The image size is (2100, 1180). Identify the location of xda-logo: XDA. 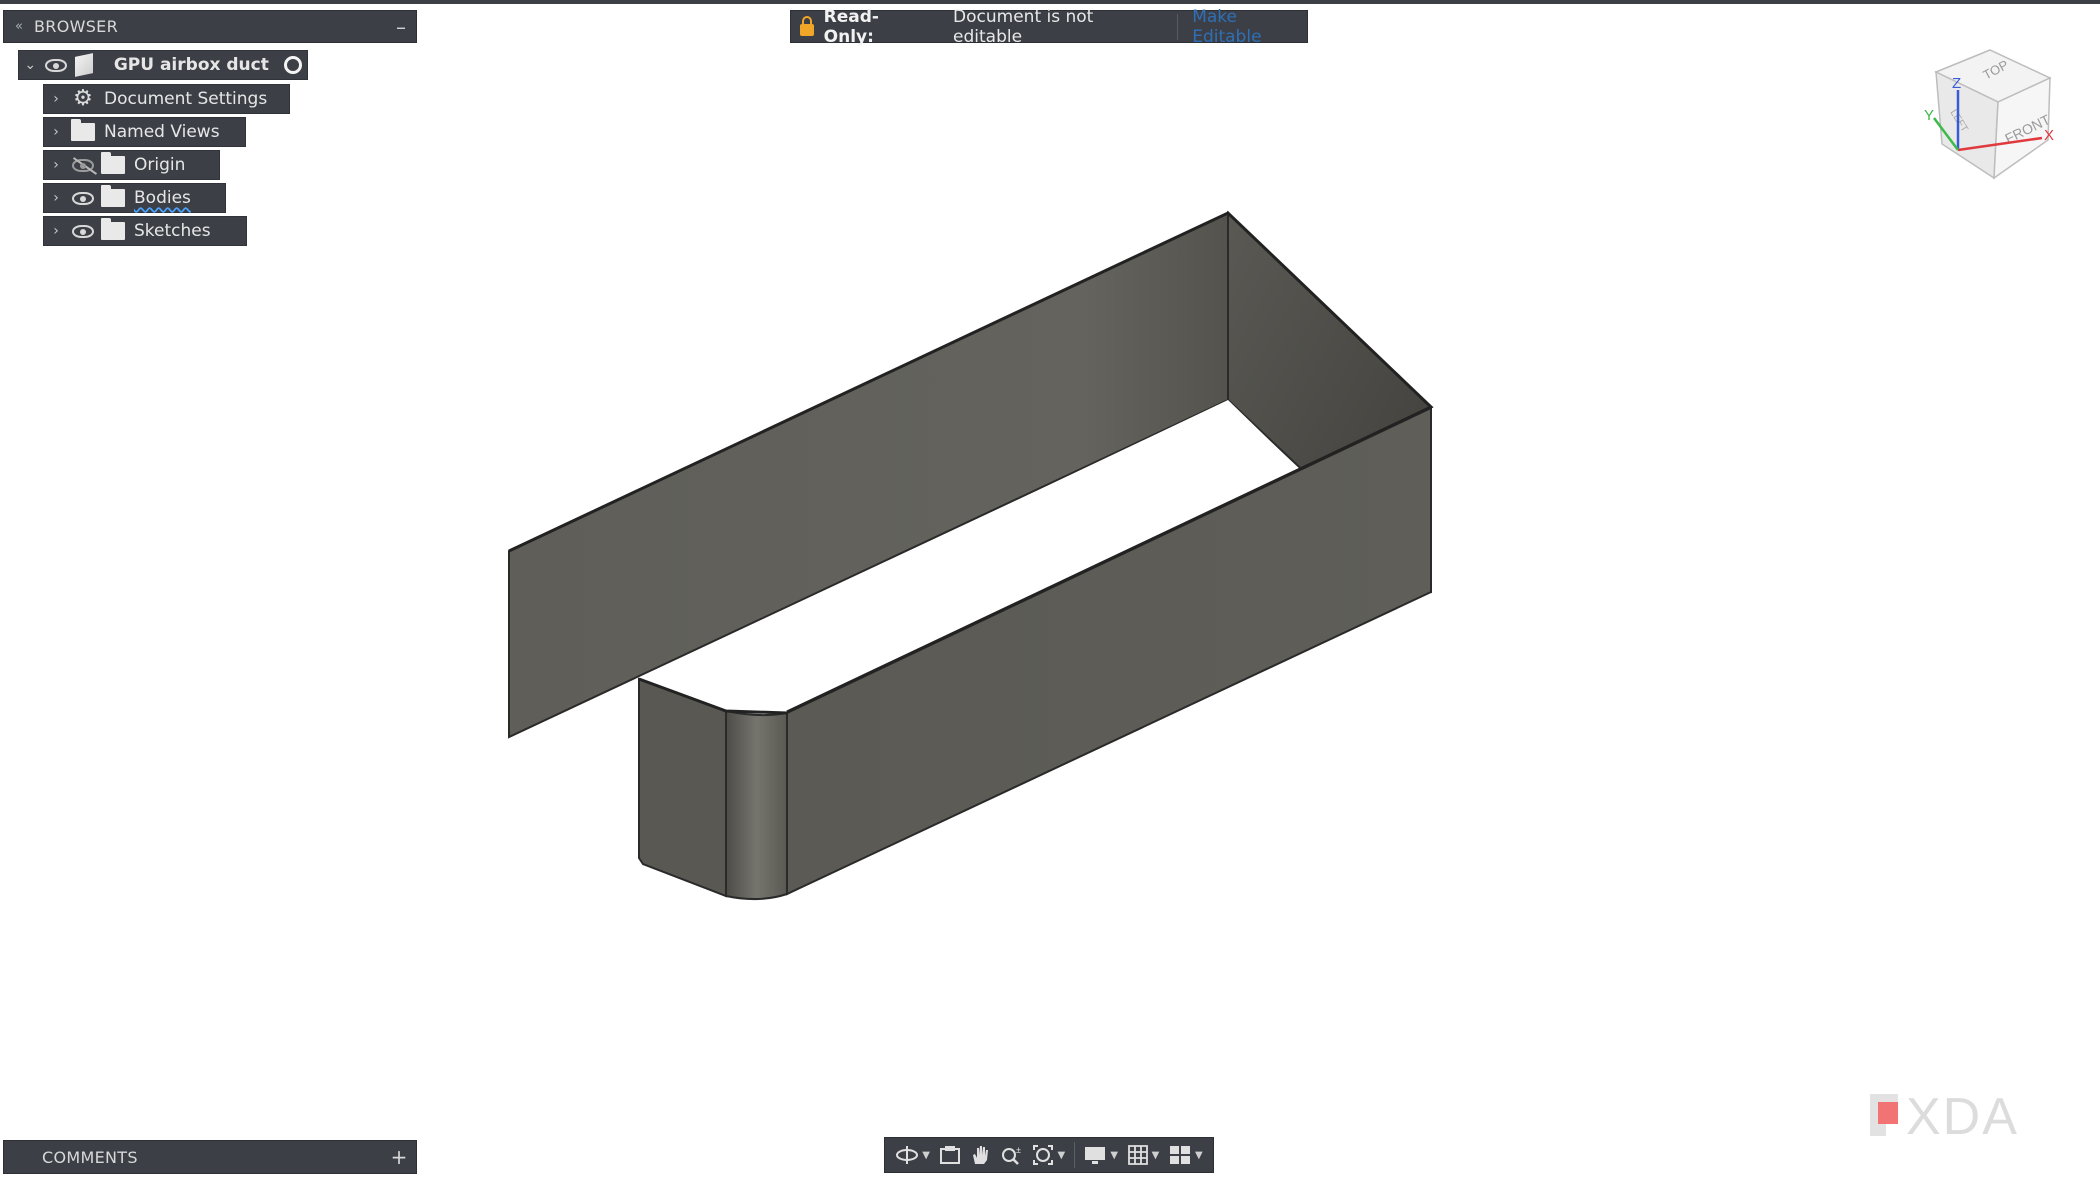
(1944, 1117).